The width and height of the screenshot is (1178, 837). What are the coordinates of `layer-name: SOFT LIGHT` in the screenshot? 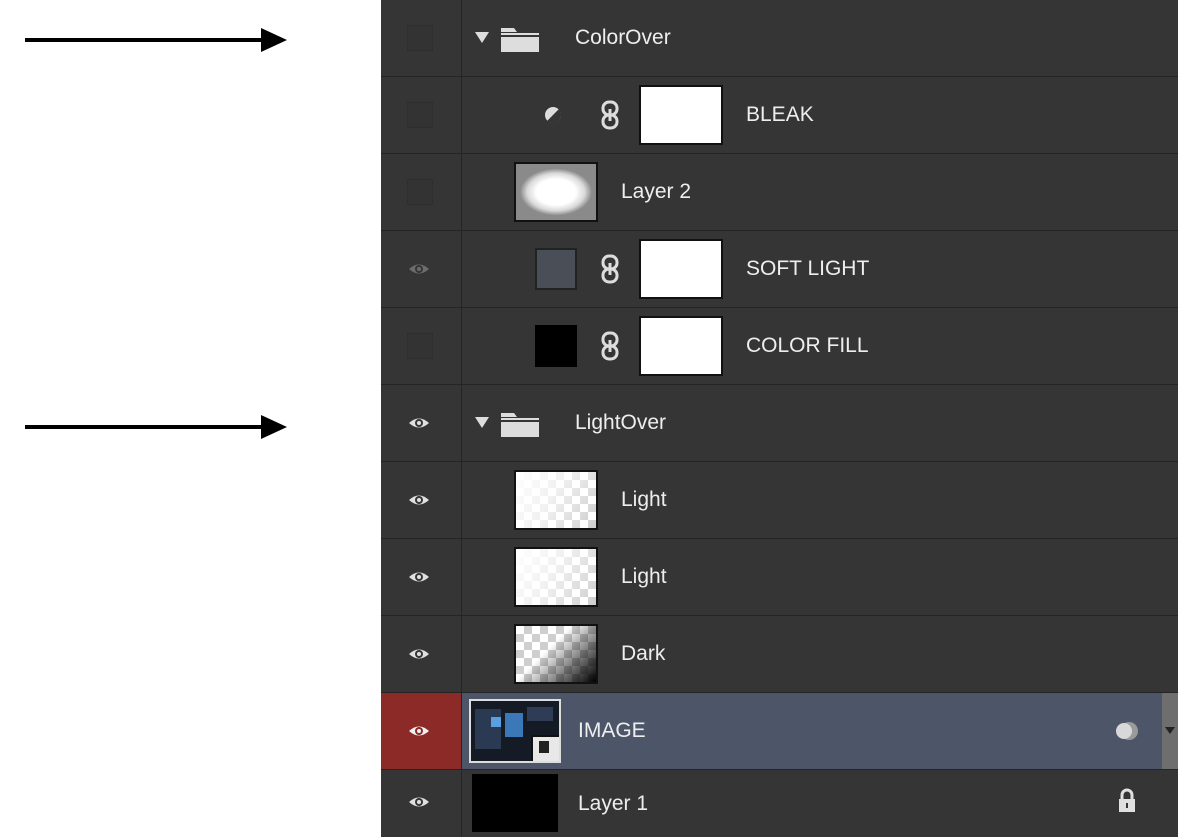 It's located at (808, 268).